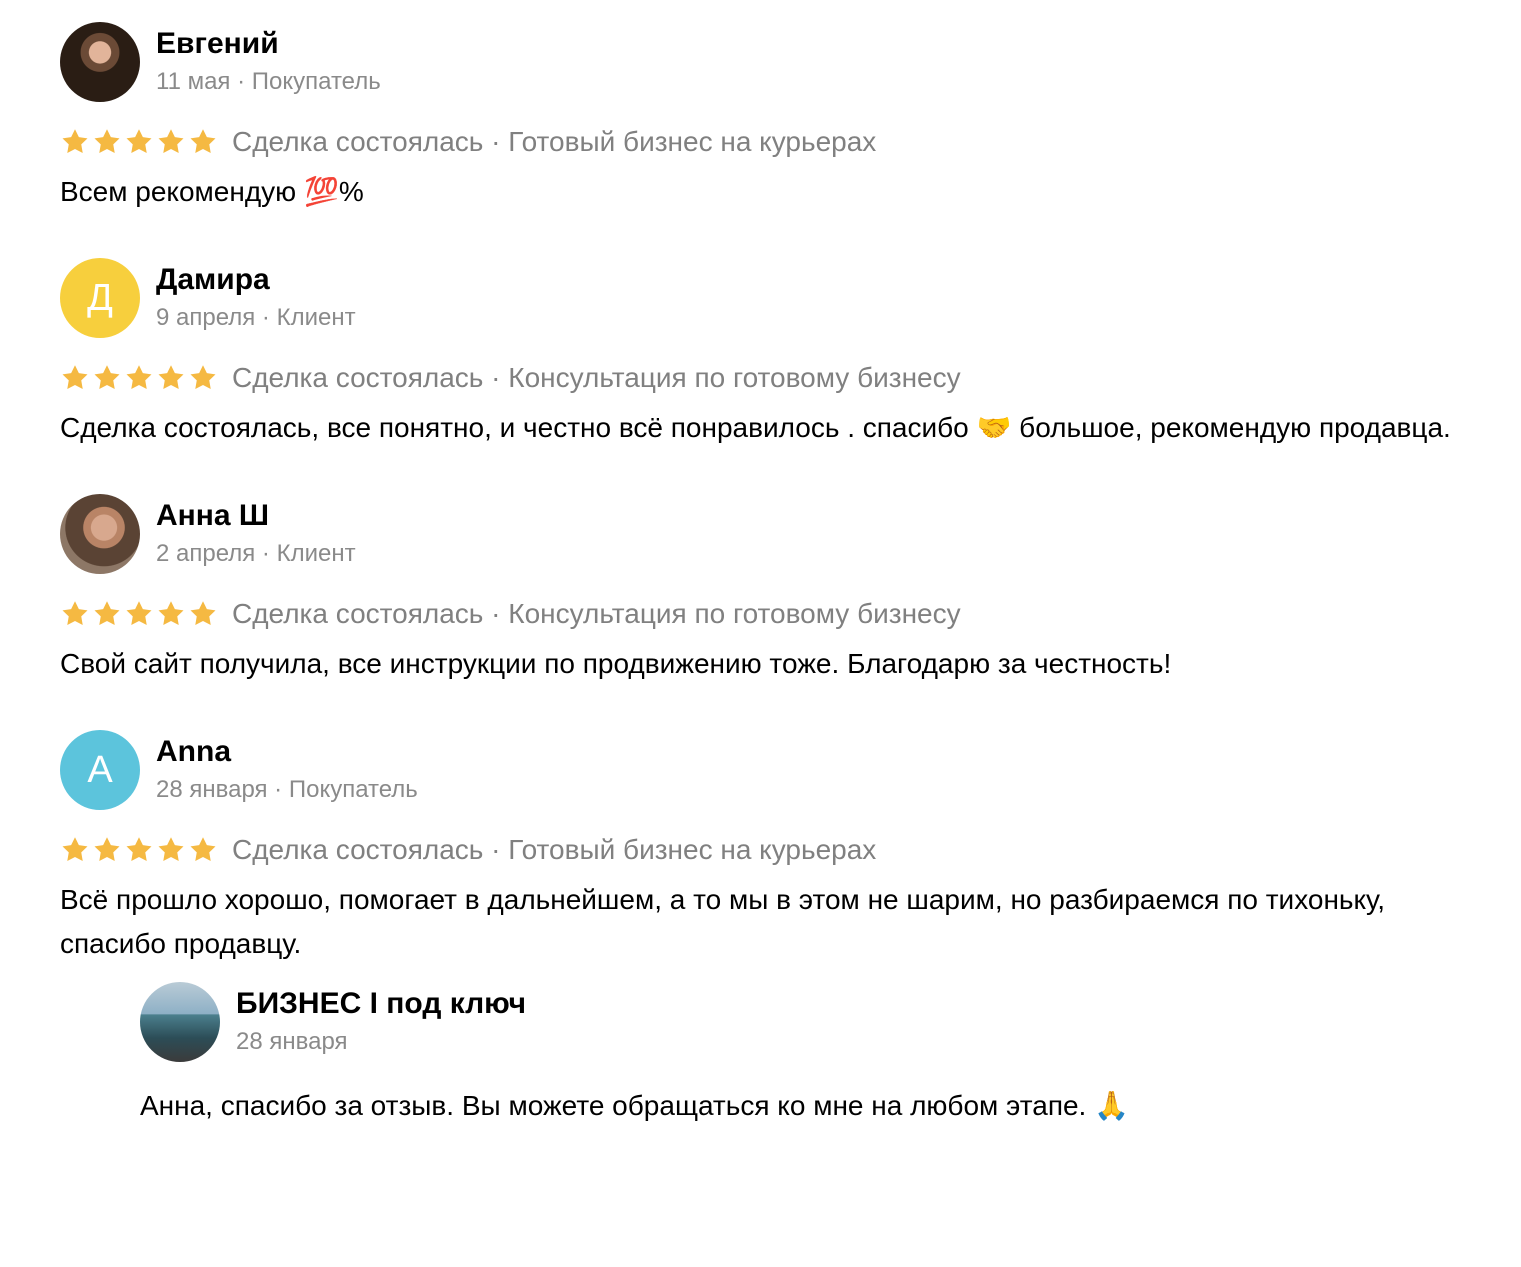 The image size is (1521, 1267). Describe the element at coordinates (256, 516) in the screenshot. I see `author-name: Анна Ш` at that location.